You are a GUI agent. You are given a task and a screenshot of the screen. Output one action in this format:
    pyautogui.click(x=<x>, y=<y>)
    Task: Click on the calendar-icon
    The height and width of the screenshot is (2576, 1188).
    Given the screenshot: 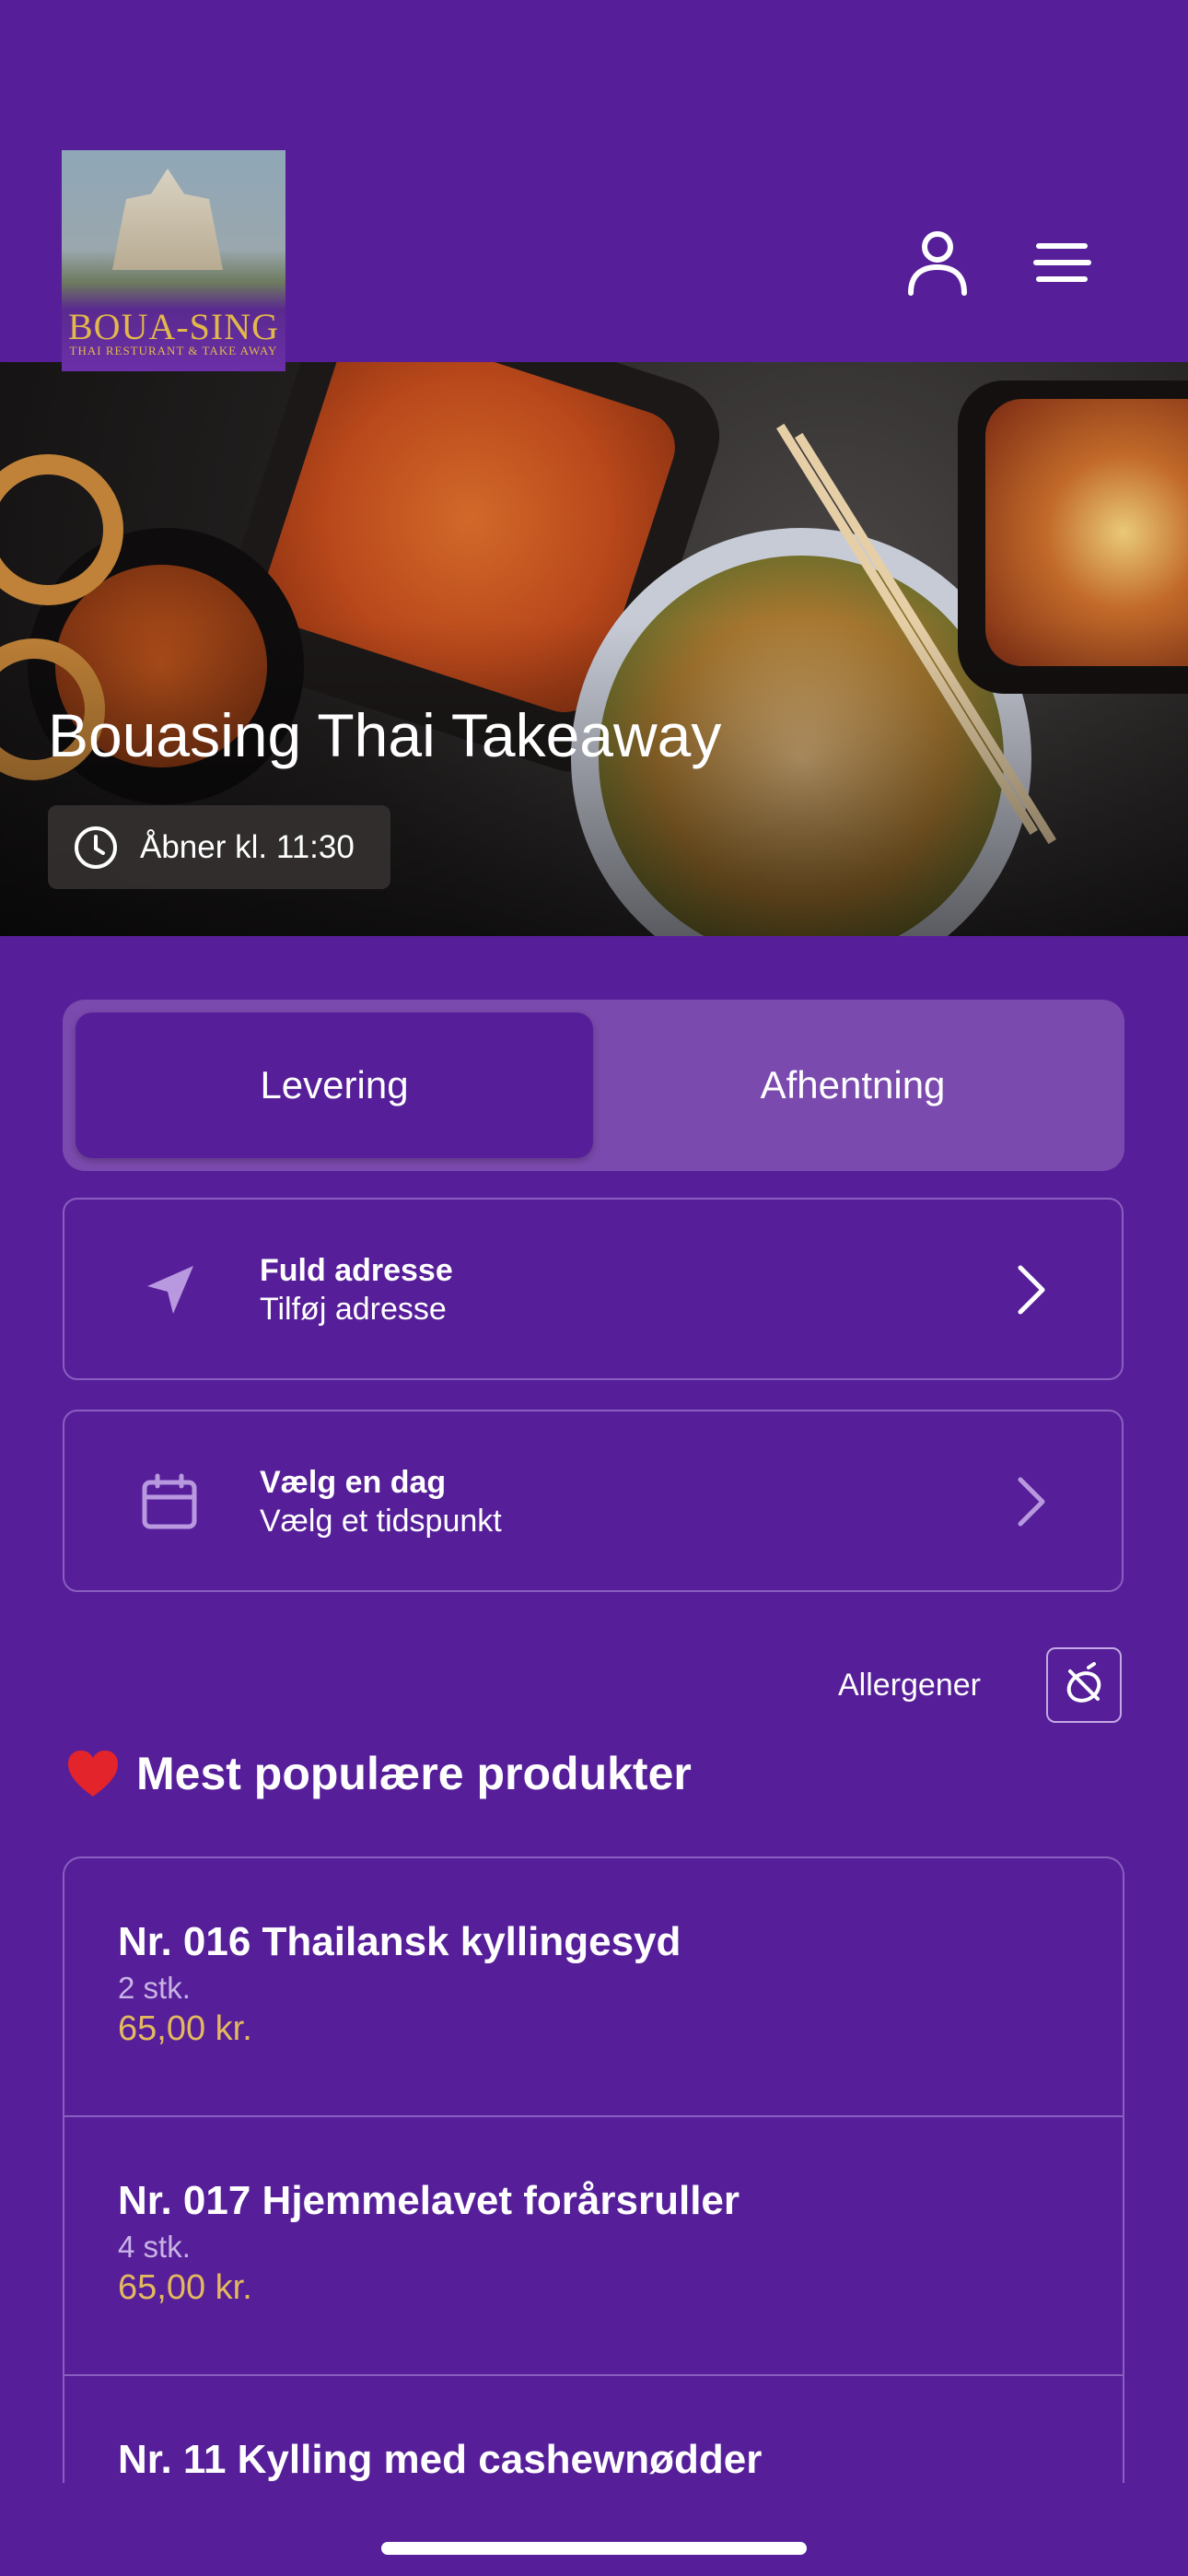 What is the action you would take?
    pyautogui.click(x=169, y=1502)
    